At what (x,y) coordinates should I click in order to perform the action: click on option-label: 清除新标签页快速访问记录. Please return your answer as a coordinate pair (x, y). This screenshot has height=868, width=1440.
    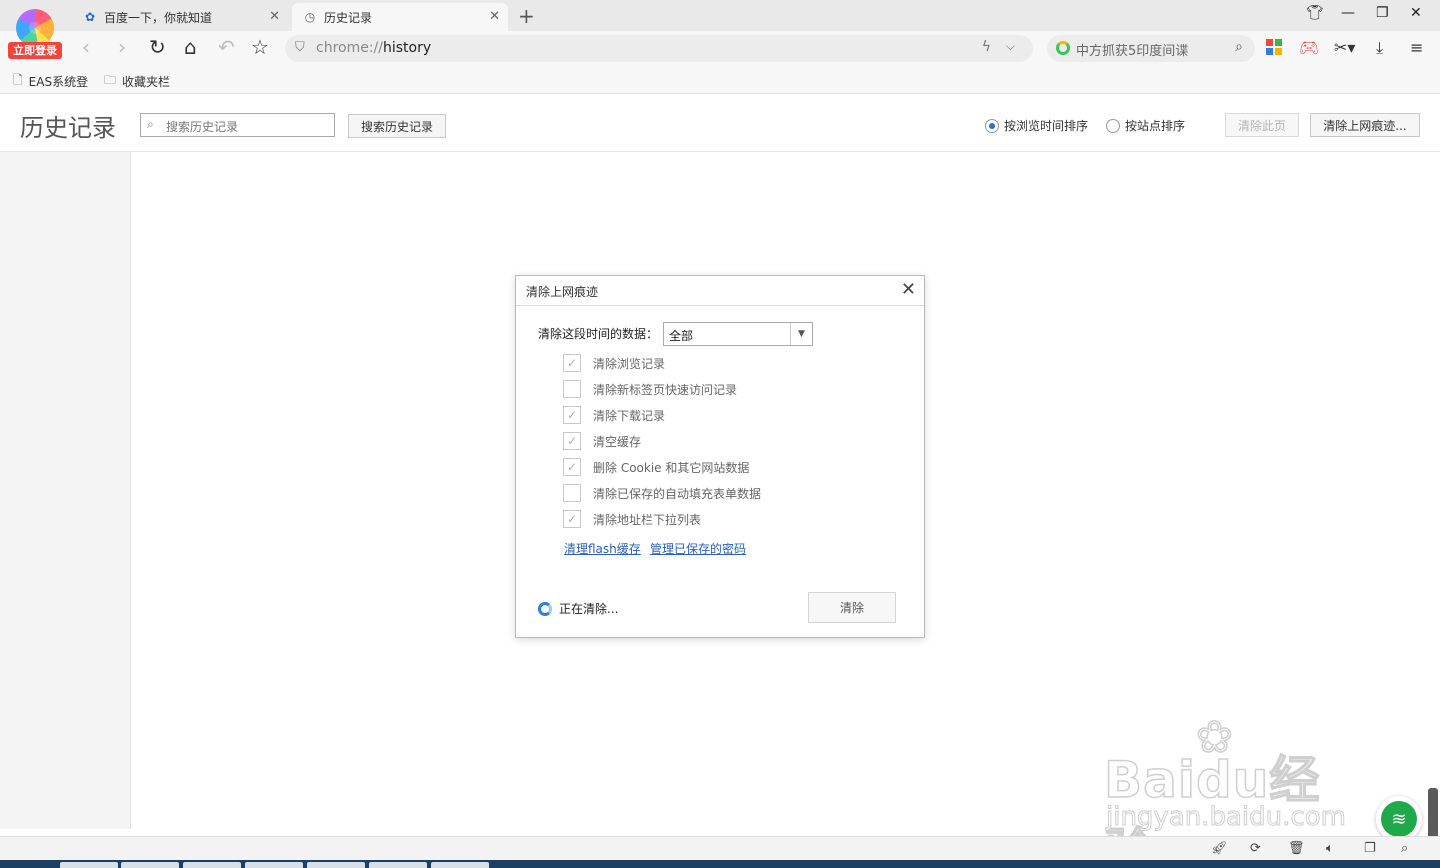
    Looking at the image, I should click on (665, 389).